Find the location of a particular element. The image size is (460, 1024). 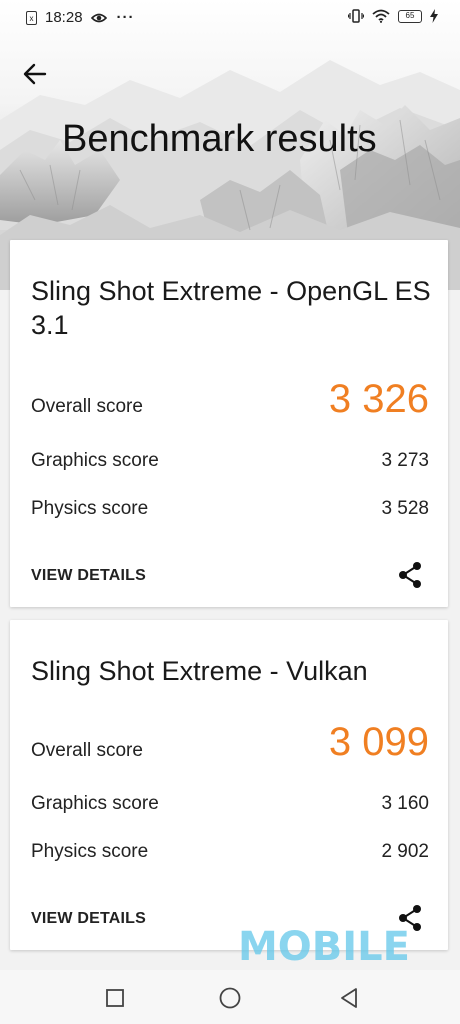

navigation-bar is located at coordinates (230, 997).